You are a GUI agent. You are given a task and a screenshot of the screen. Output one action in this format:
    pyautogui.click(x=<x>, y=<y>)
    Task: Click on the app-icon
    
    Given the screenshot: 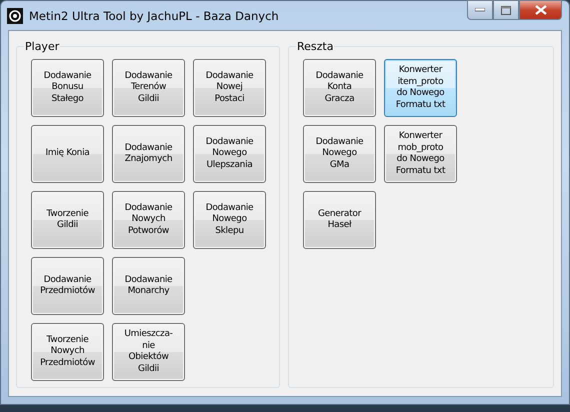 What is the action you would take?
    pyautogui.click(x=15, y=16)
    